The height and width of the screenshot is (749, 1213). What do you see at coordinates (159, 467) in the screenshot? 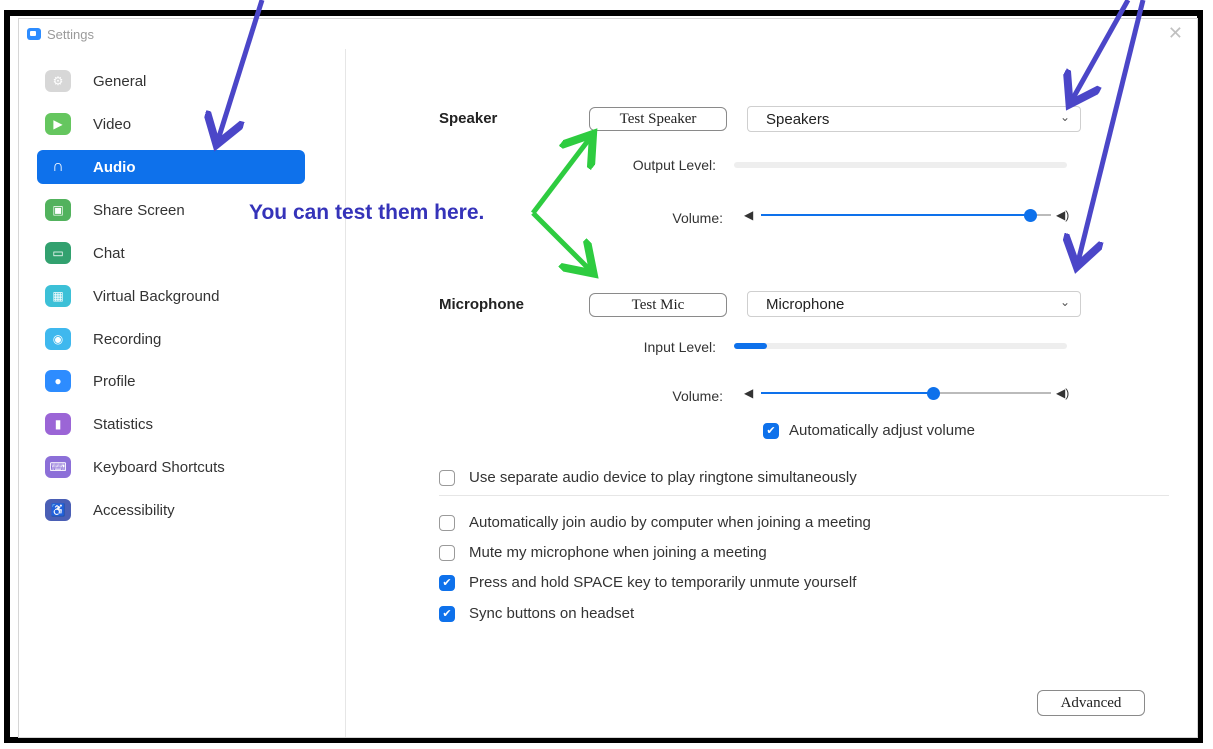
I see `sidebar-item-label: Keyboard Shortcuts` at bounding box center [159, 467].